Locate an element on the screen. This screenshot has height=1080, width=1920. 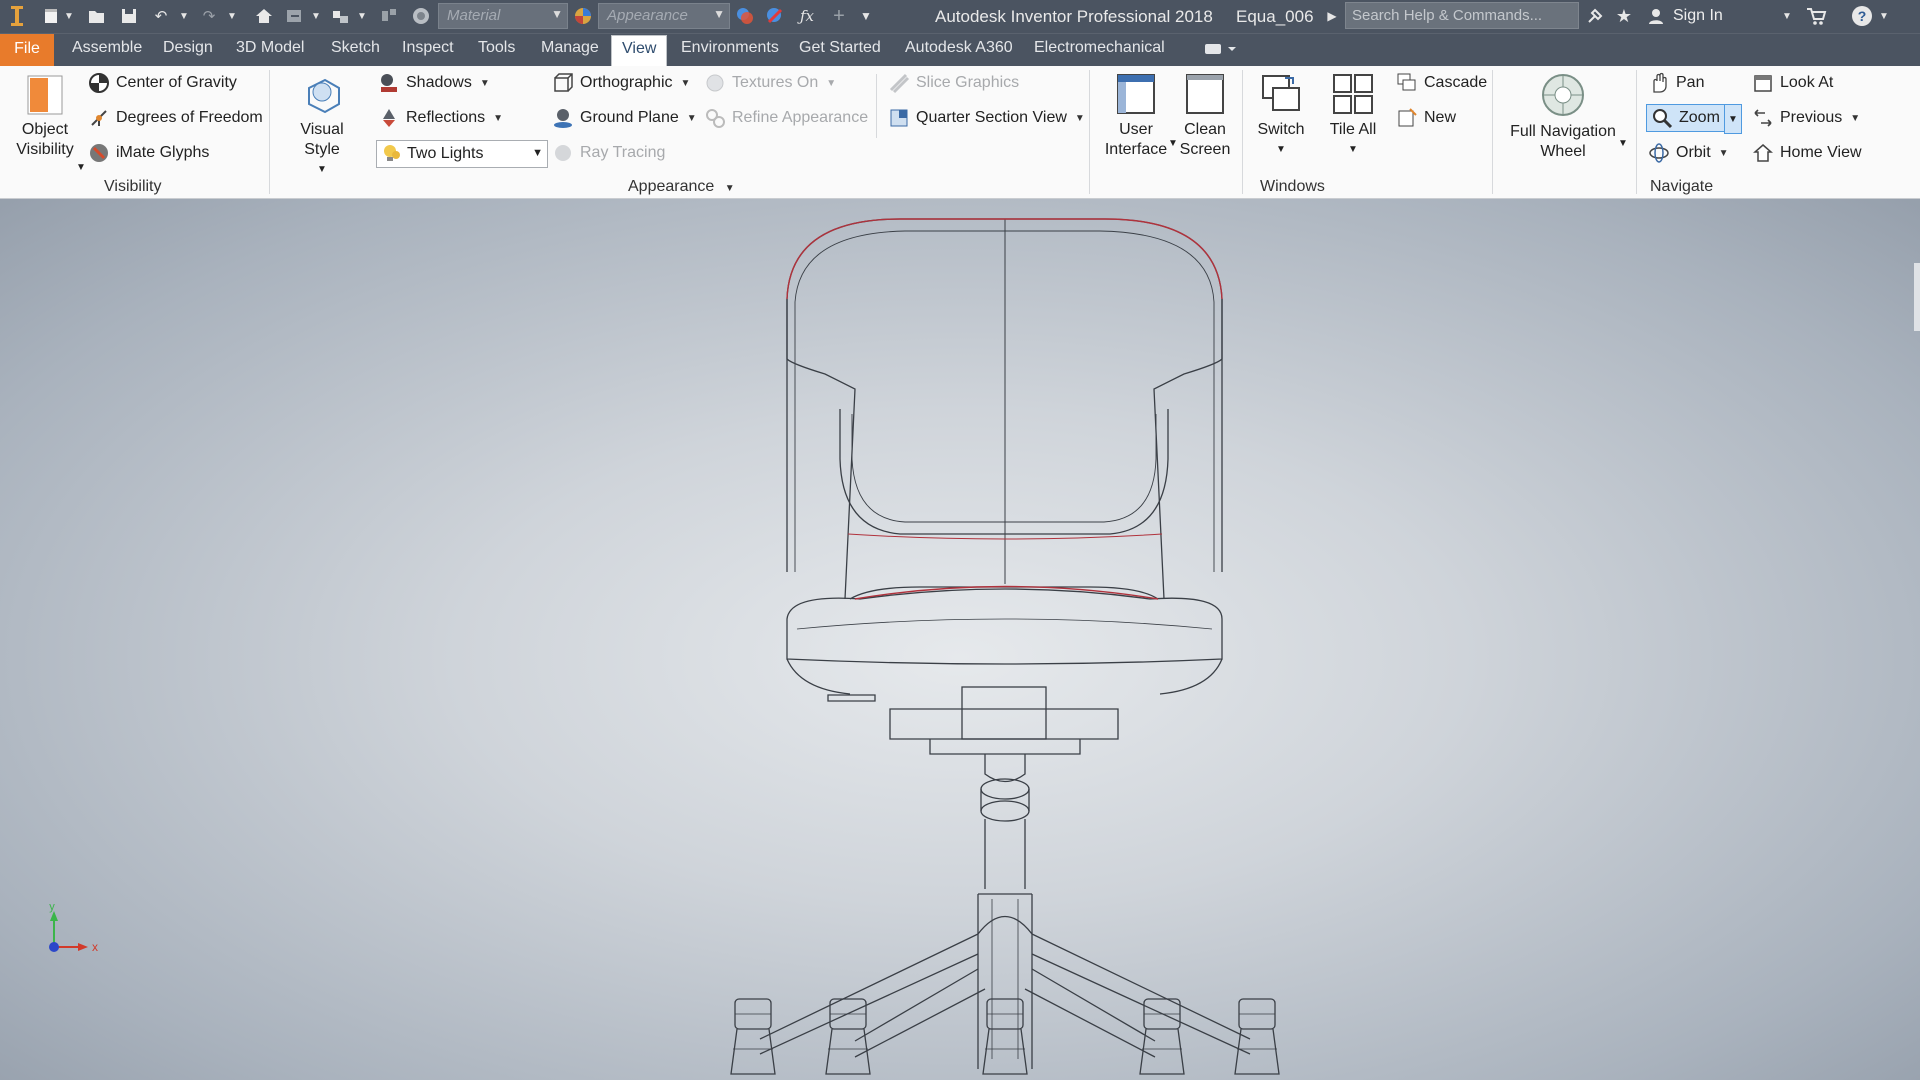
options-icon is located at coordinates (389, 16).